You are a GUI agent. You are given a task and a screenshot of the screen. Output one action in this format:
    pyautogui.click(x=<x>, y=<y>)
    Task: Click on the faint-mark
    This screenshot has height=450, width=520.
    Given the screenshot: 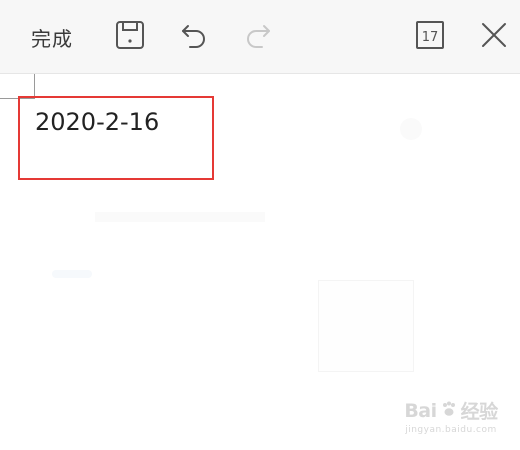 What is the action you would take?
    pyautogui.click(x=72, y=274)
    